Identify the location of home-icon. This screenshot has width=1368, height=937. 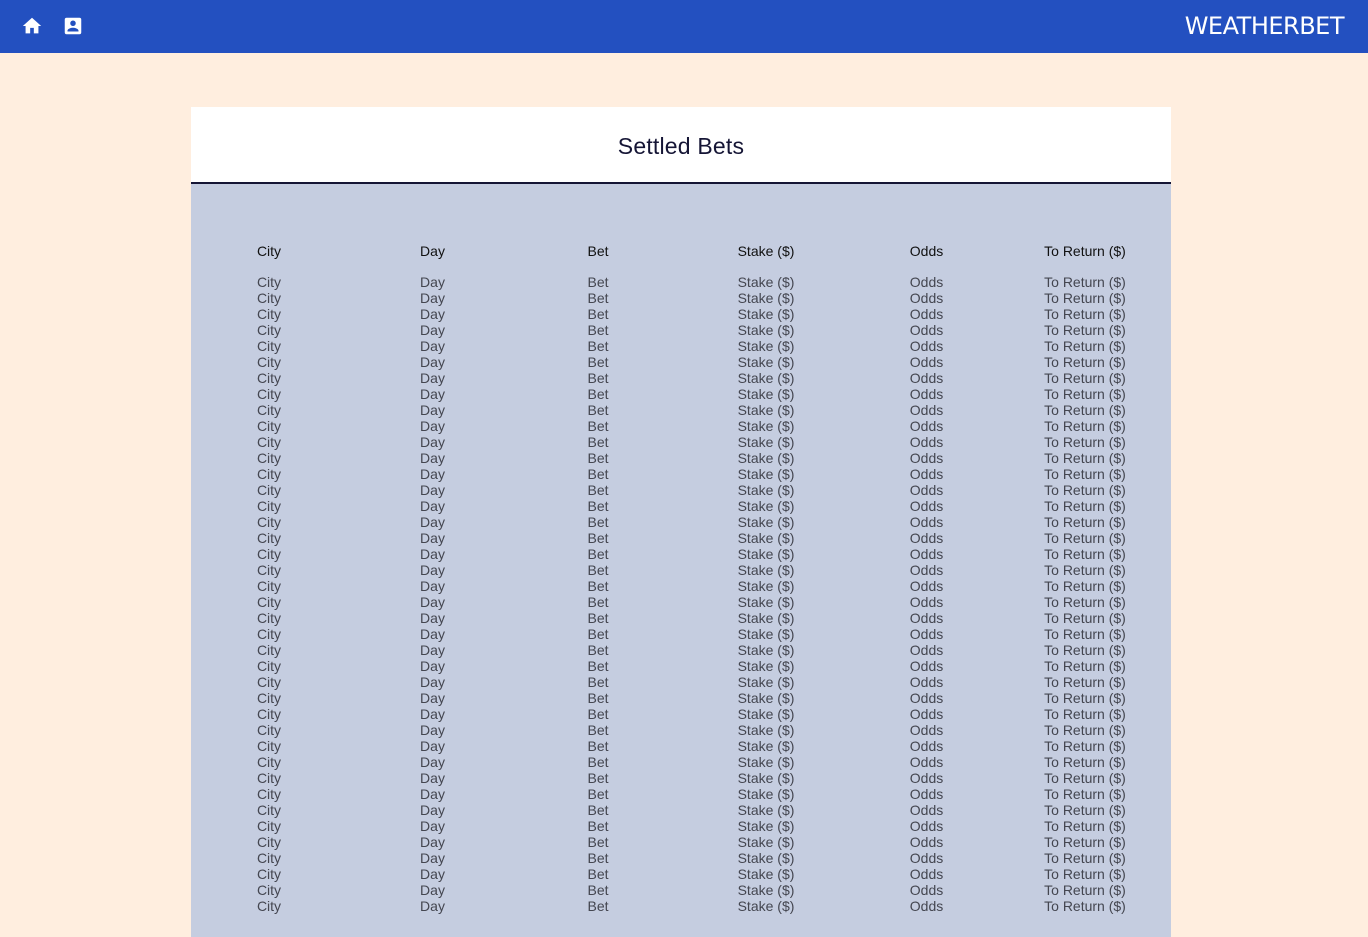
(32, 26).